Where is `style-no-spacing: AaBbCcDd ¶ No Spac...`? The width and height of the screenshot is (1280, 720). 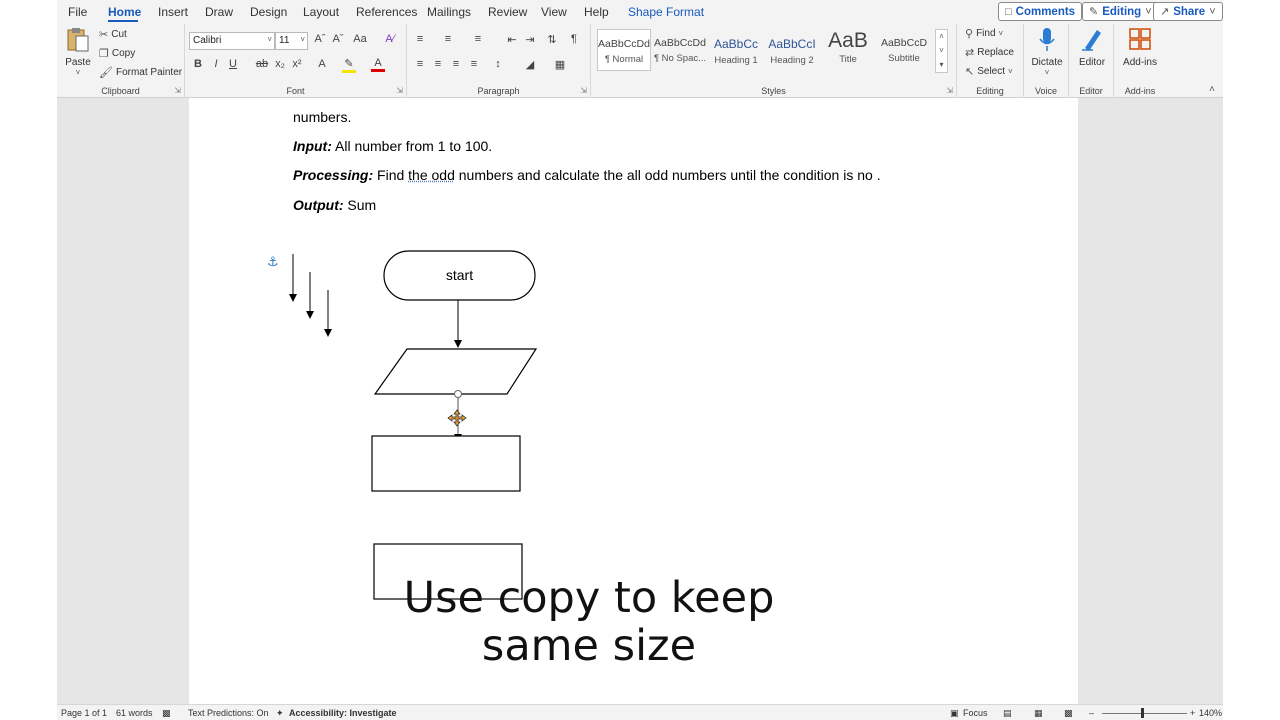
style-no-spacing: AaBbCcDd ¶ No Spac... is located at coordinates (680, 50).